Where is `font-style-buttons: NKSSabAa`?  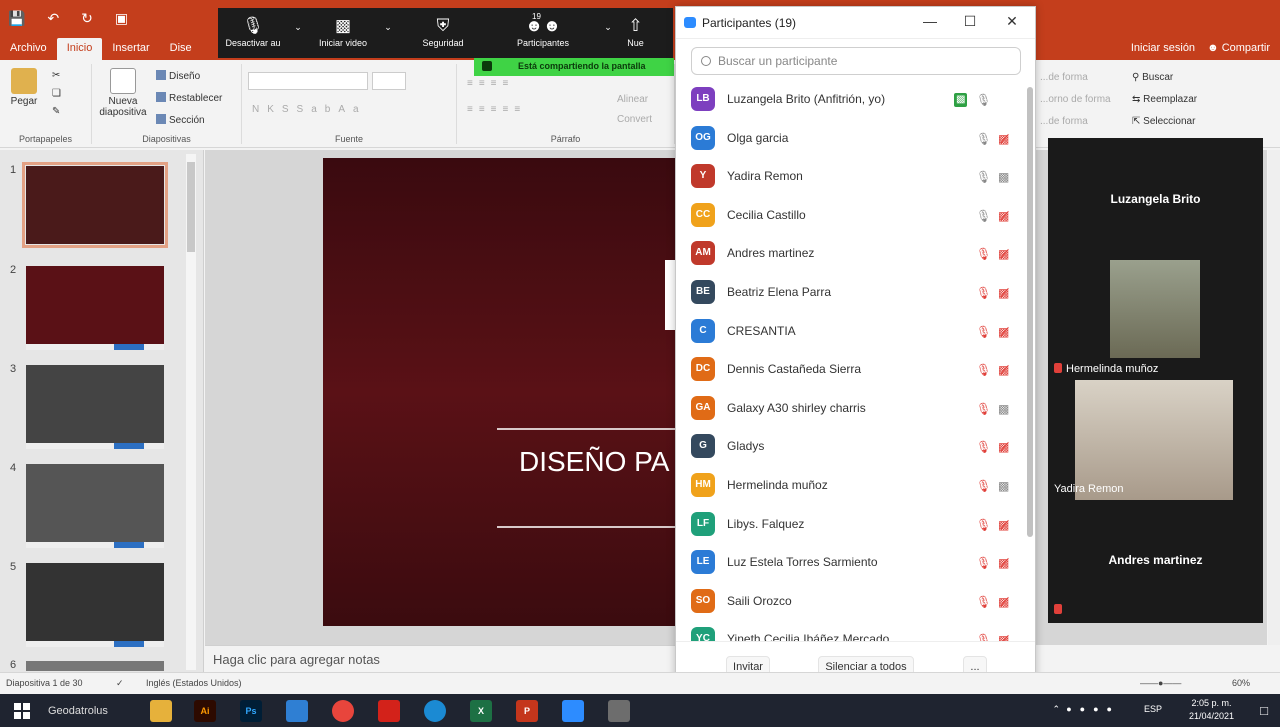 font-style-buttons: NKSSabAa is located at coordinates (309, 109).